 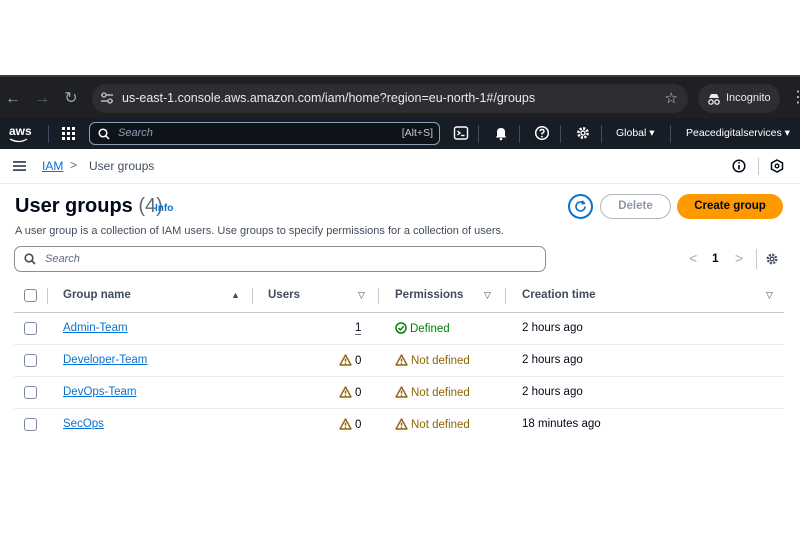 I want to click on users-count-value: 1, so click(x=358, y=328).